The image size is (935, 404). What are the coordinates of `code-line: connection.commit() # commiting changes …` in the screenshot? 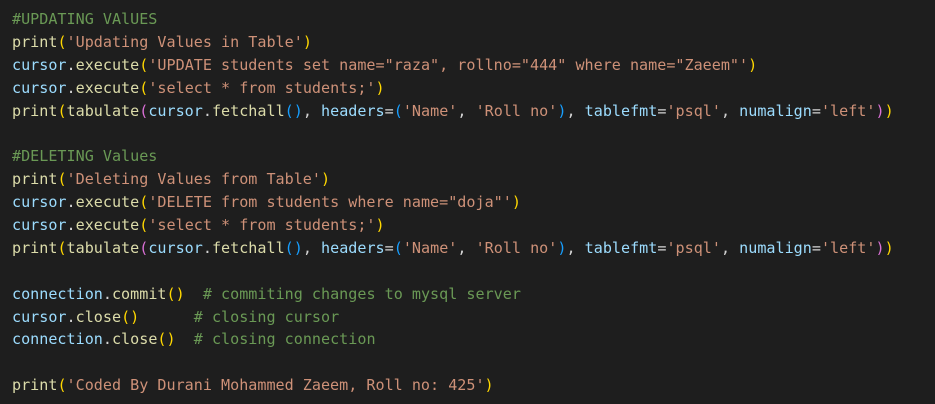 It's located at (473, 294).